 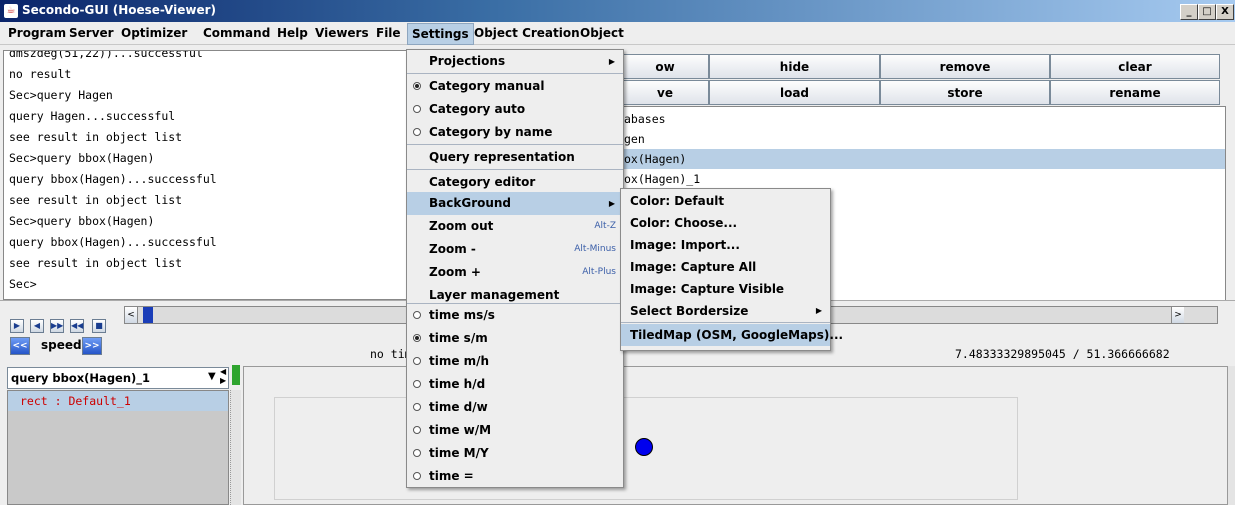 What do you see at coordinates (515, 226) in the screenshot?
I see `menu-item-zoom-out: Zoom out Alt-Z` at bounding box center [515, 226].